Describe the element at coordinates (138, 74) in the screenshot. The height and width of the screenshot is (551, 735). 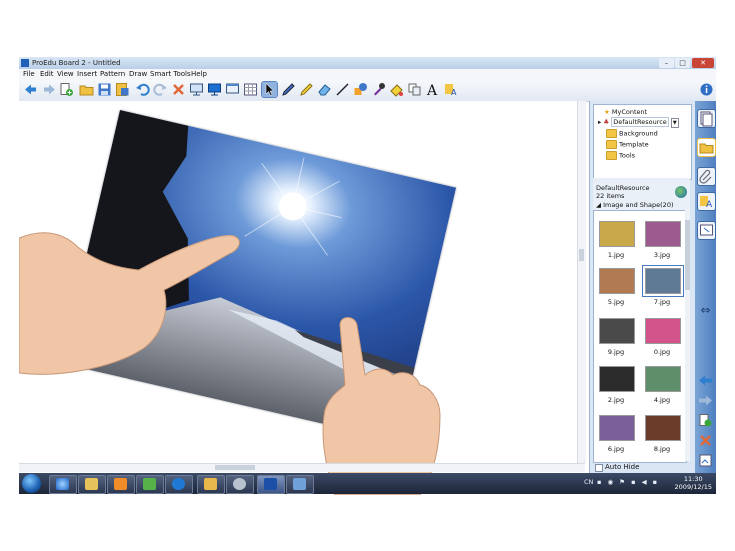
I see `menu-draw: Draw` at that location.